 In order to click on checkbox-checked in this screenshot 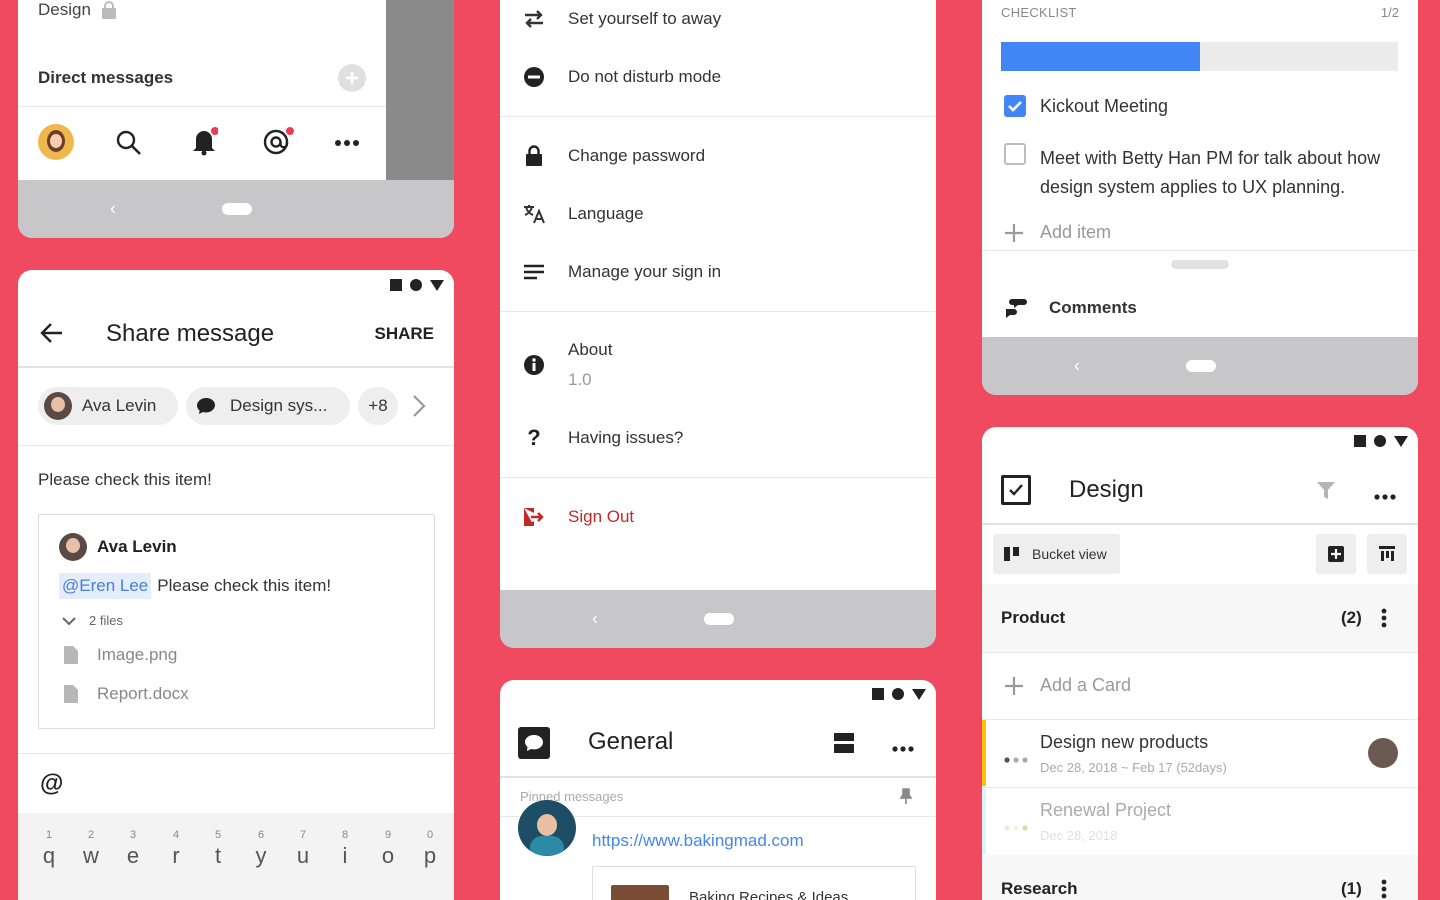, I will do `click(1015, 106)`.